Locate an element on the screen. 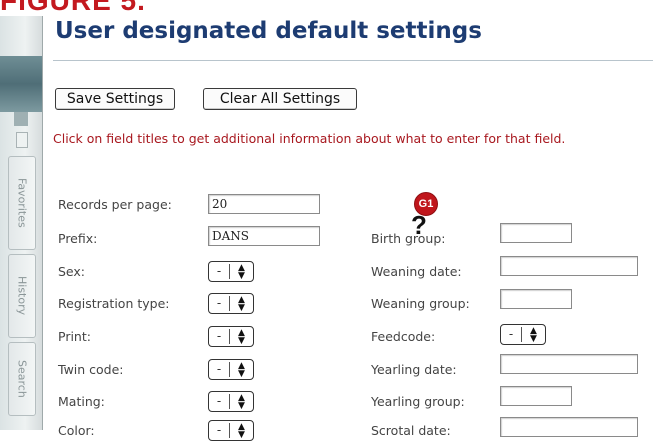  field-label-color: Color: is located at coordinates (76, 430).